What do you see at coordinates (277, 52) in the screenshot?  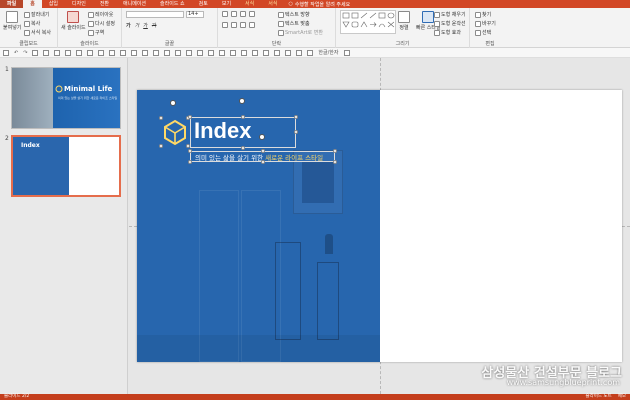 I see `direction-quick-icon` at bounding box center [277, 52].